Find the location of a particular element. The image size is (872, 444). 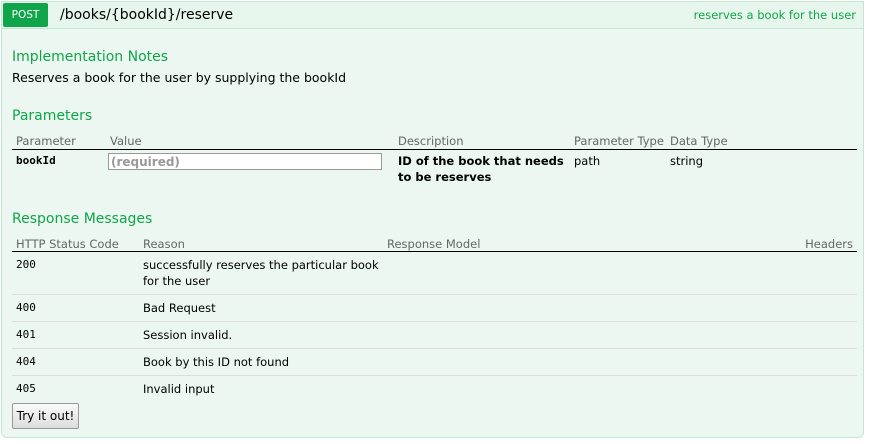

response-code: 401 is located at coordinates (75, 335).